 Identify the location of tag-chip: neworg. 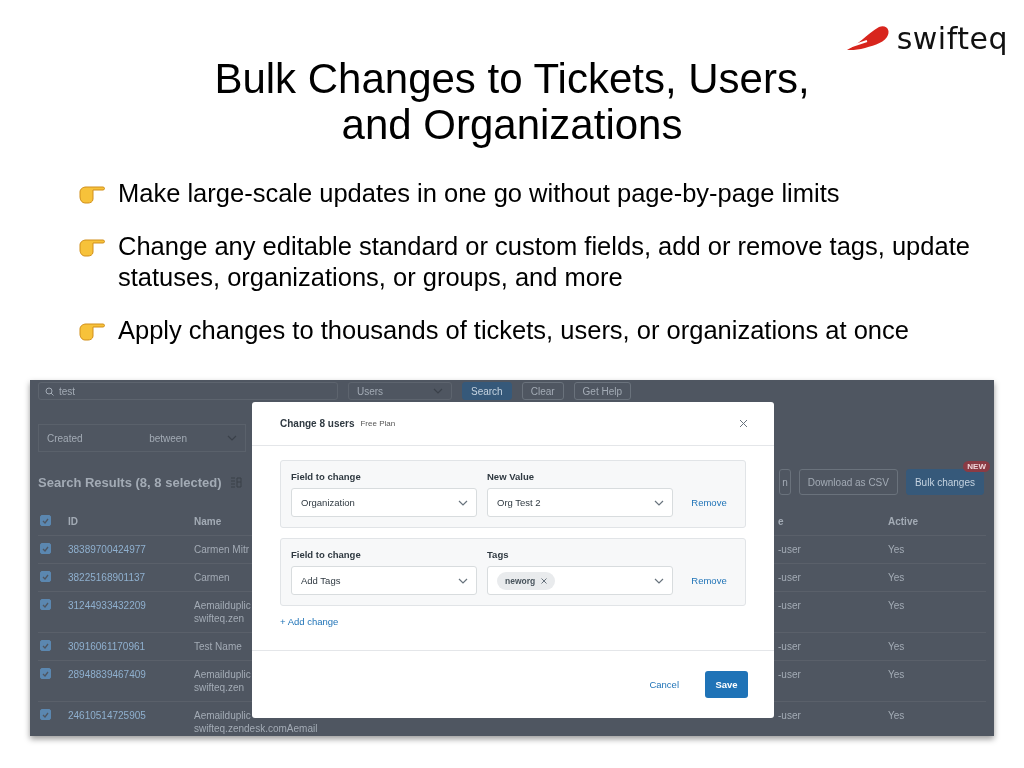
(526, 580).